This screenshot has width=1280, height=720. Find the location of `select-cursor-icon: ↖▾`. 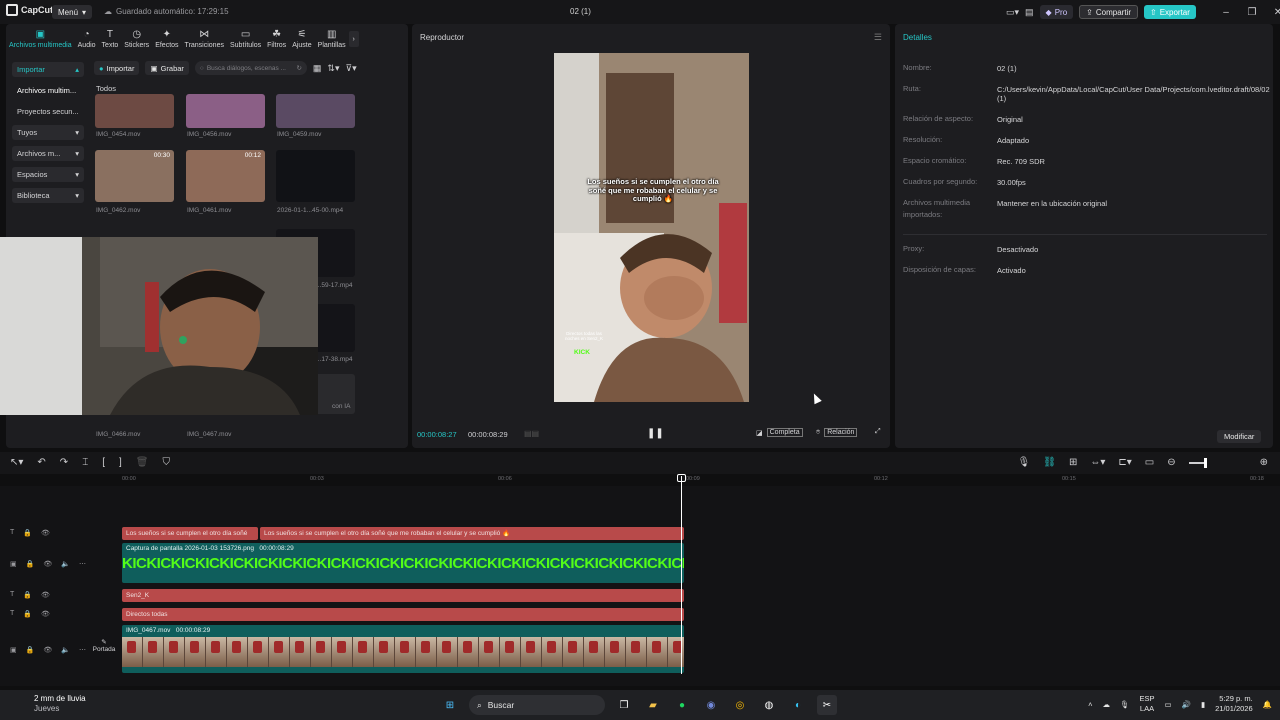

select-cursor-icon: ↖▾ is located at coordinates (16, 462).